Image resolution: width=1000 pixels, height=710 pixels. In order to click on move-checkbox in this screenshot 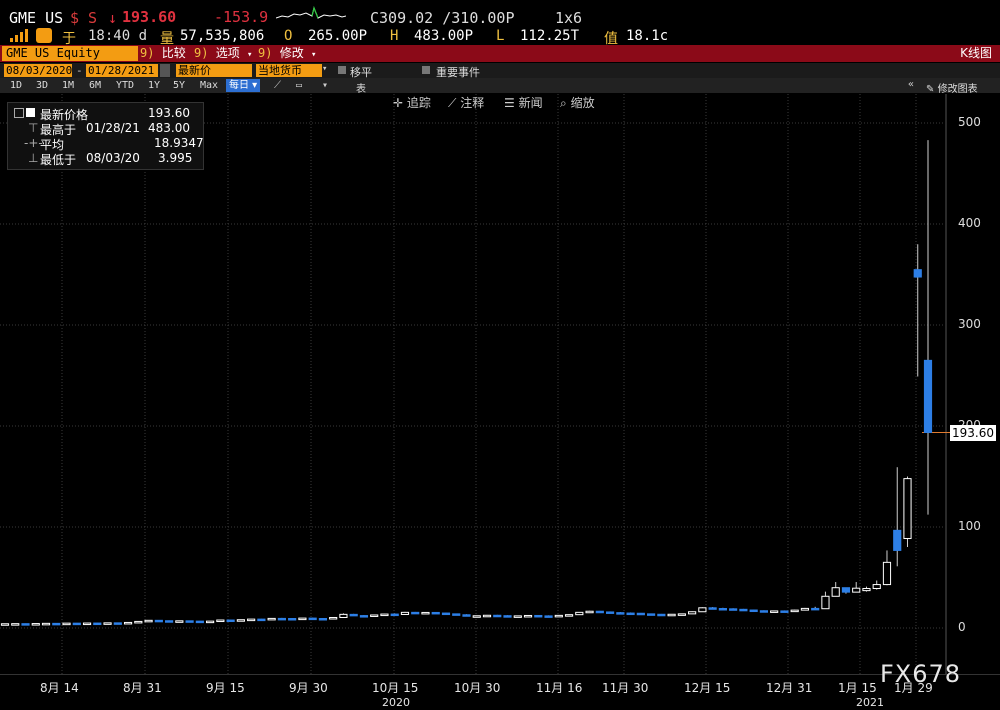, I will do `click(342, 70)`.